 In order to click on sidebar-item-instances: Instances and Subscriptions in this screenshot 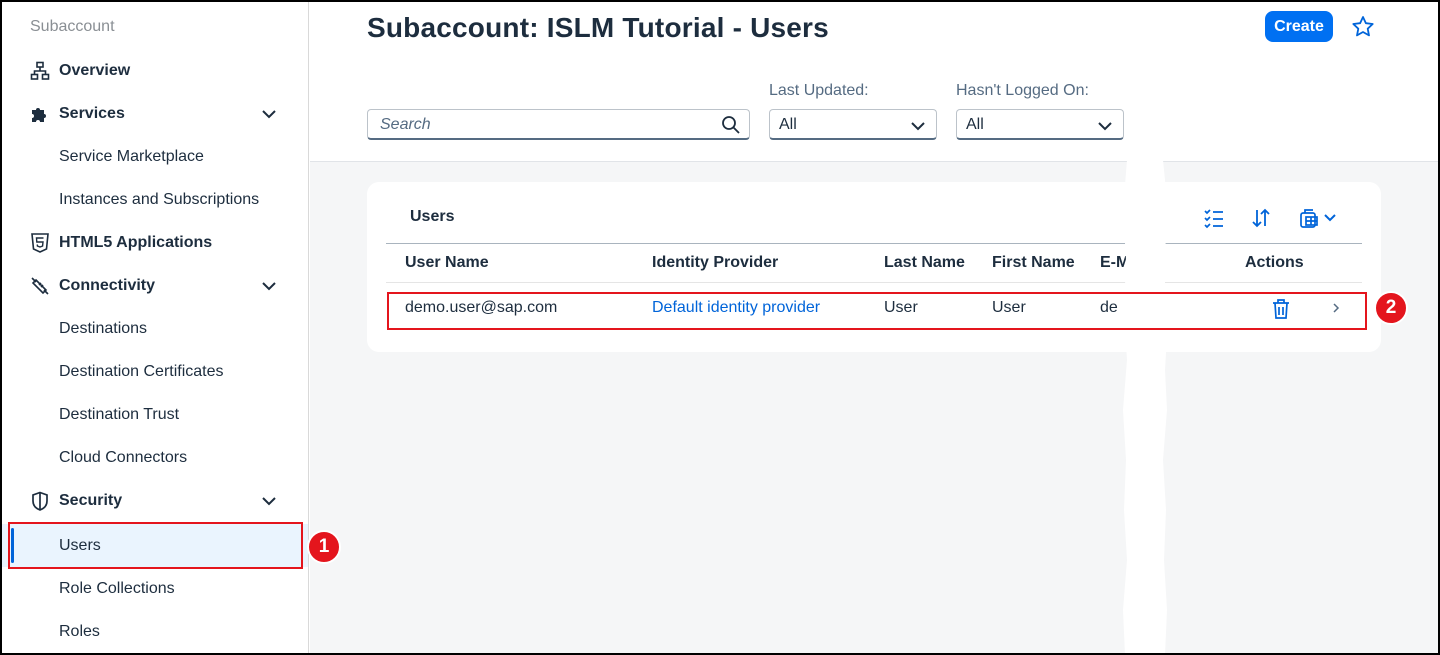, I will do `click(154, 199)`.